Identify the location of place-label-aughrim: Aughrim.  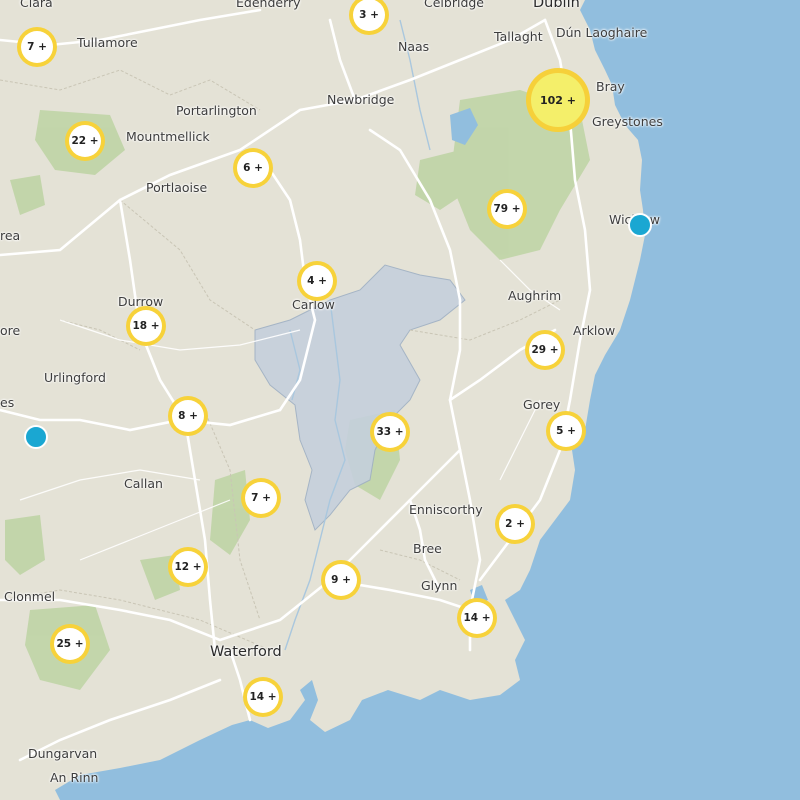
(535, 295).